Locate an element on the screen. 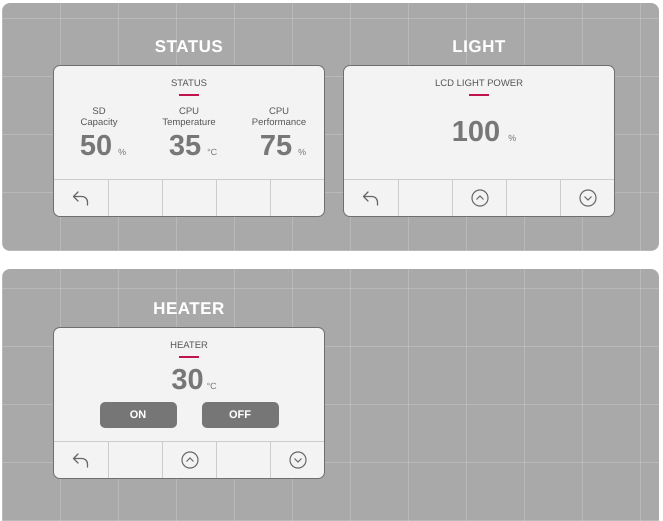 This screenshot has height=521, width=663. screen-title: LCD LIGHT POWER is located at coordinates (479, 83).